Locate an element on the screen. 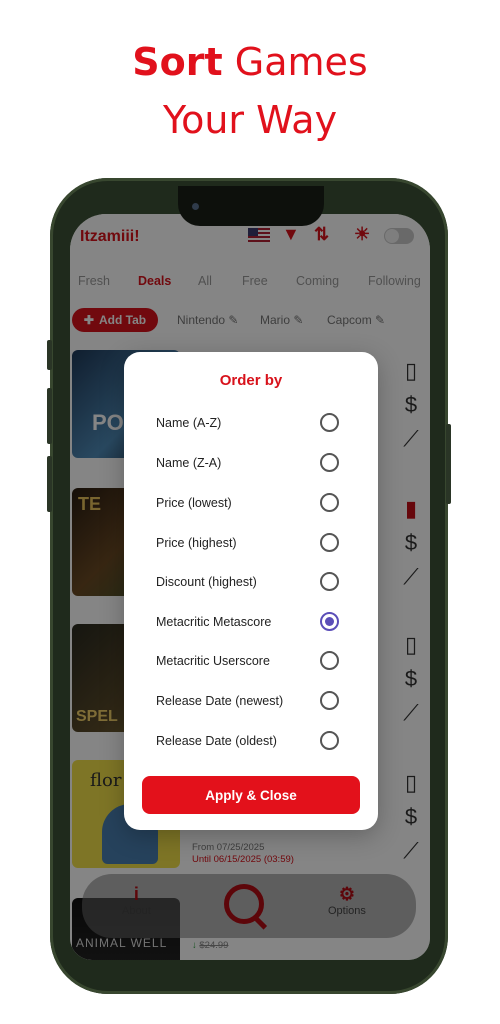 This screenshot has height=1024, width=500. apply-close-button: Apply & Close is located at coordinates (251, 795).